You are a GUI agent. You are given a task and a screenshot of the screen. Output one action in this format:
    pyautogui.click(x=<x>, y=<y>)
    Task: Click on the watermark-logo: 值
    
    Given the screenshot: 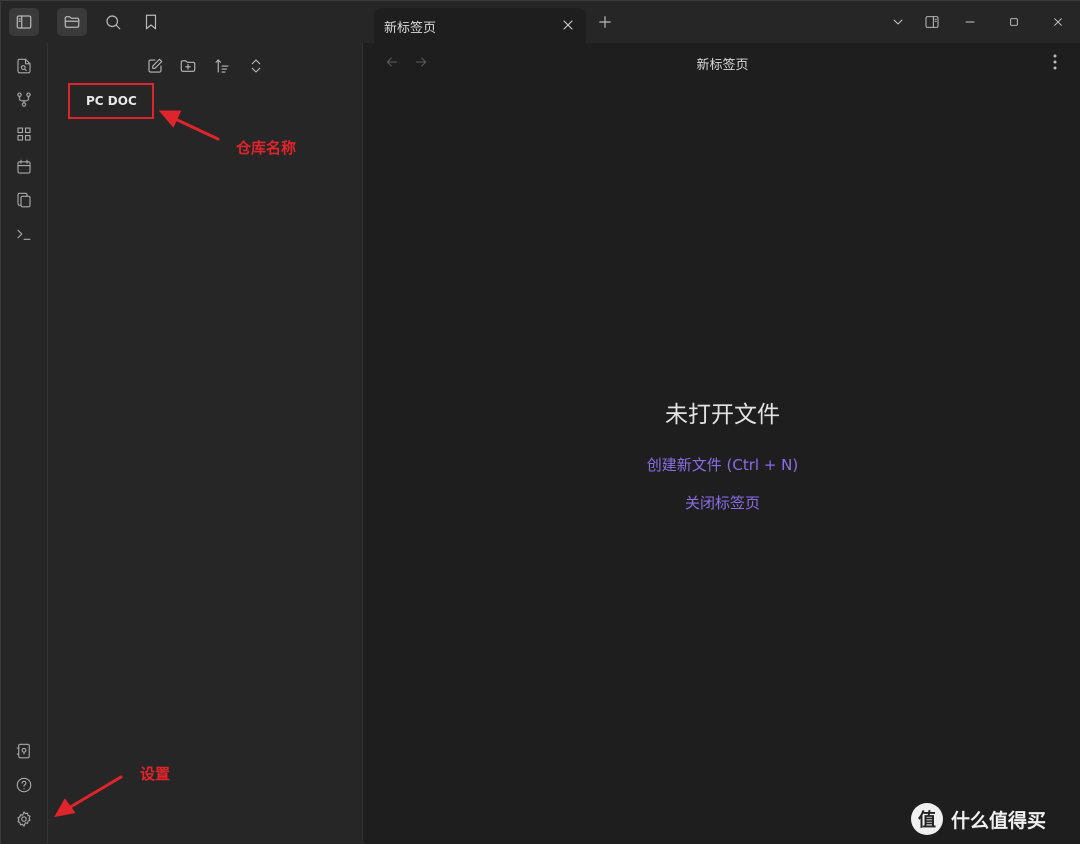 What is the action you would take?
    pyautogui.click(x=927, y=819)
    